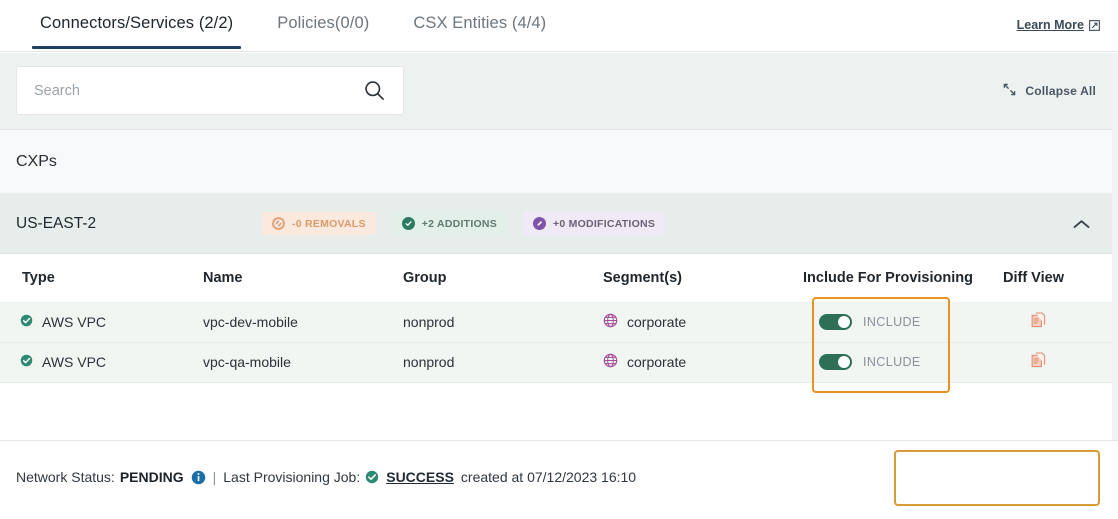  What do you see at coordinates (151, 477) in the screenshot?
I see `network-status-value: PENDING` at bounding box center [151, 477].